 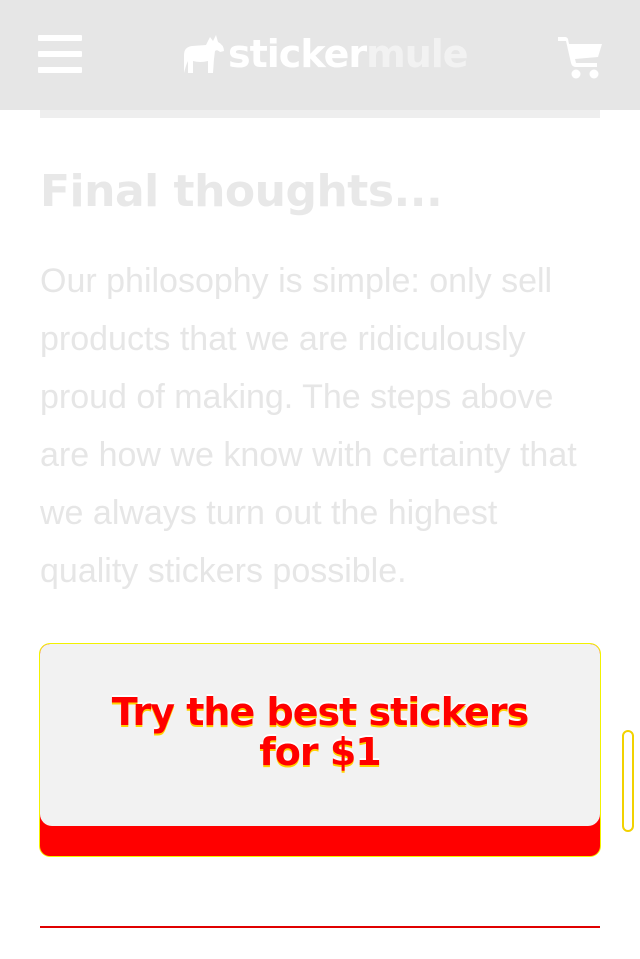 What do you see at coordinates (204, 54) in the screenshot?
I see `mule-logo-icon` at bounding box center [204, 54].